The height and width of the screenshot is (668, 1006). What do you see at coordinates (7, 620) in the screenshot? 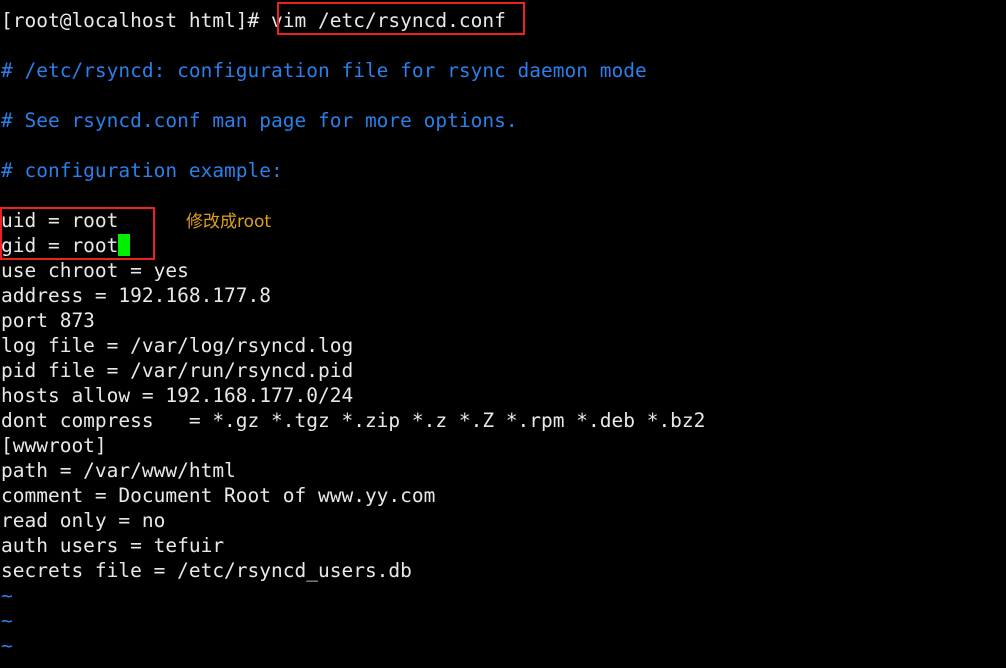
I see `vim-empty-line-tilde-2: ~` at bounding box center [7, 620].